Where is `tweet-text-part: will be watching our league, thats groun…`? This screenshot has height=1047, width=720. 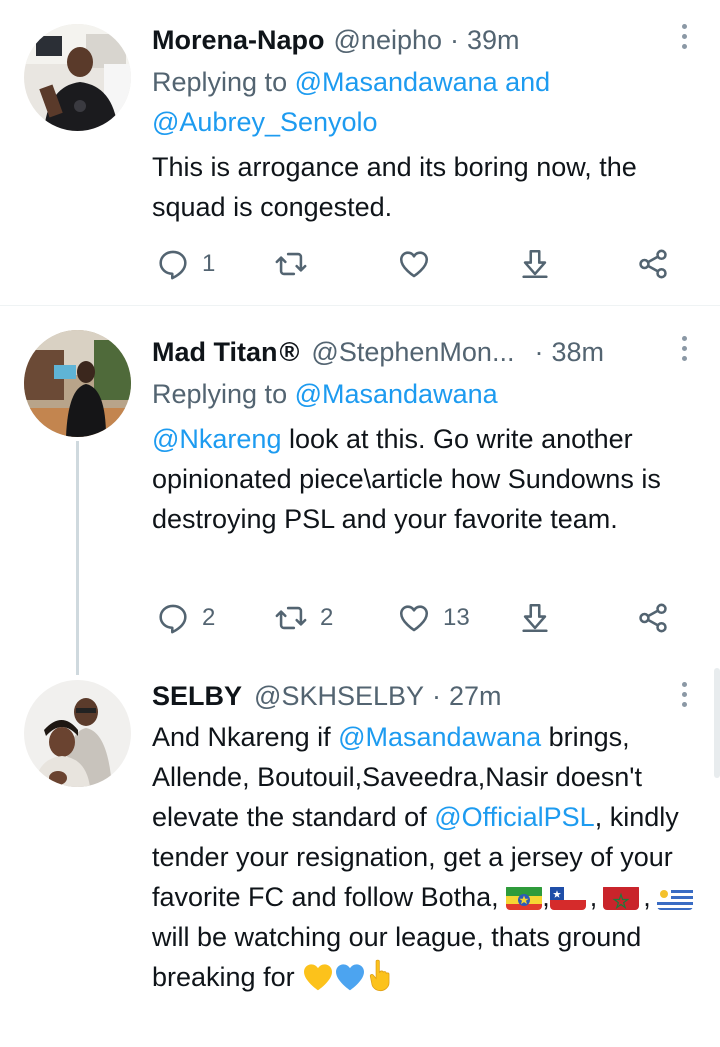
tweet-text-part: will be watching our league, thats groun… is located at coordinates (397, 957).